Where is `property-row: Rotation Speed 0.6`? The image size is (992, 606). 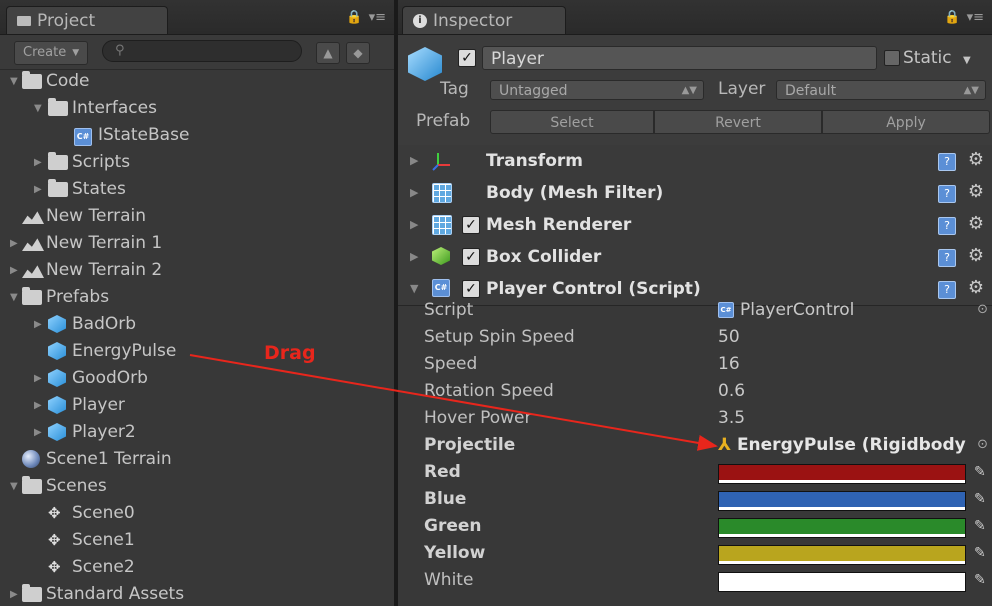 property-row: Rotation Speed 0.6 is located at coordinates (695, 392).